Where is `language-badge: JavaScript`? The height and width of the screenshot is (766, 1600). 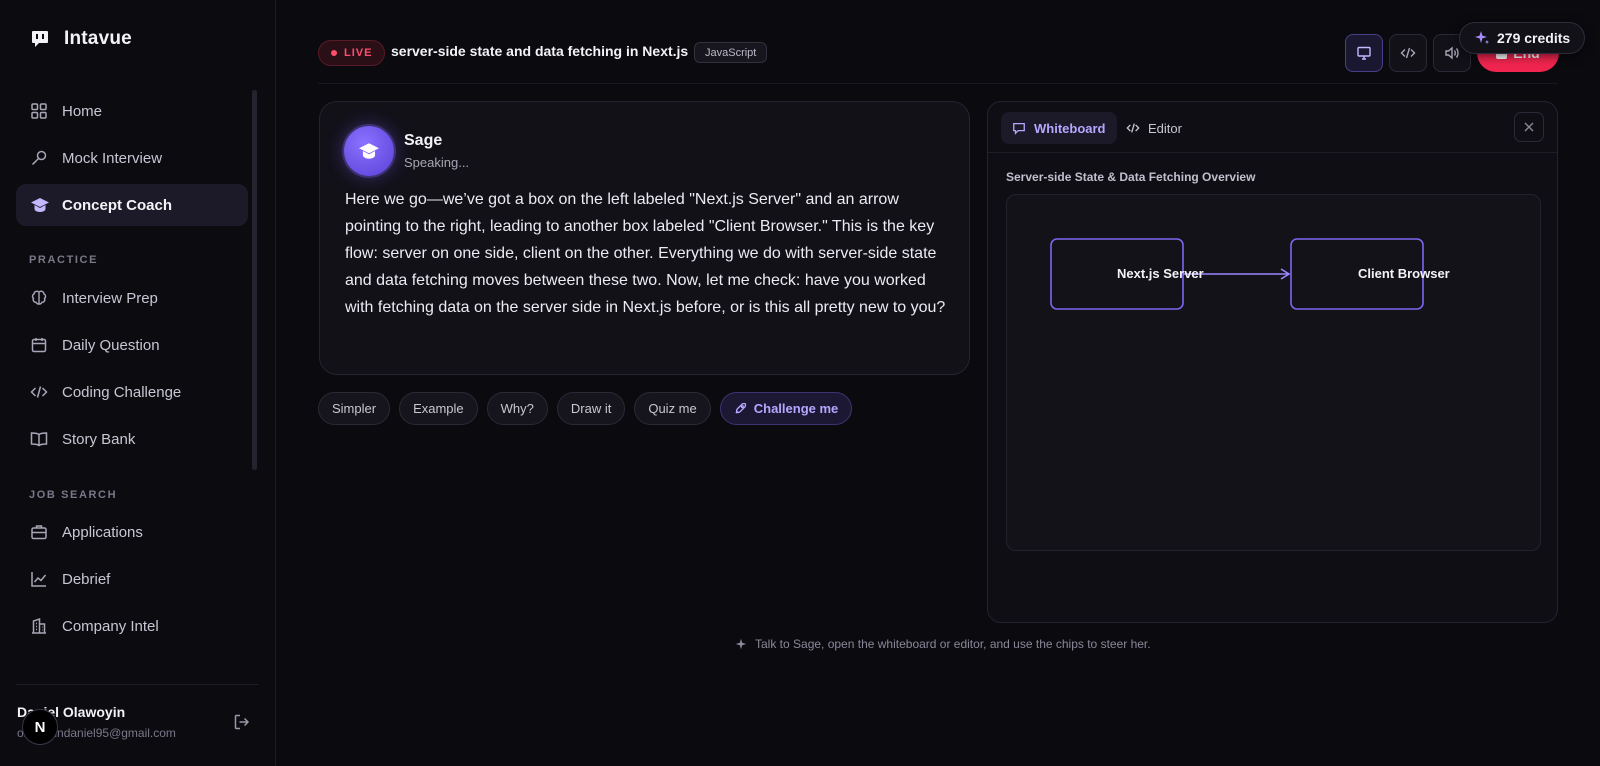 language-badge: JavaScript is located at coordinates (731, 52).